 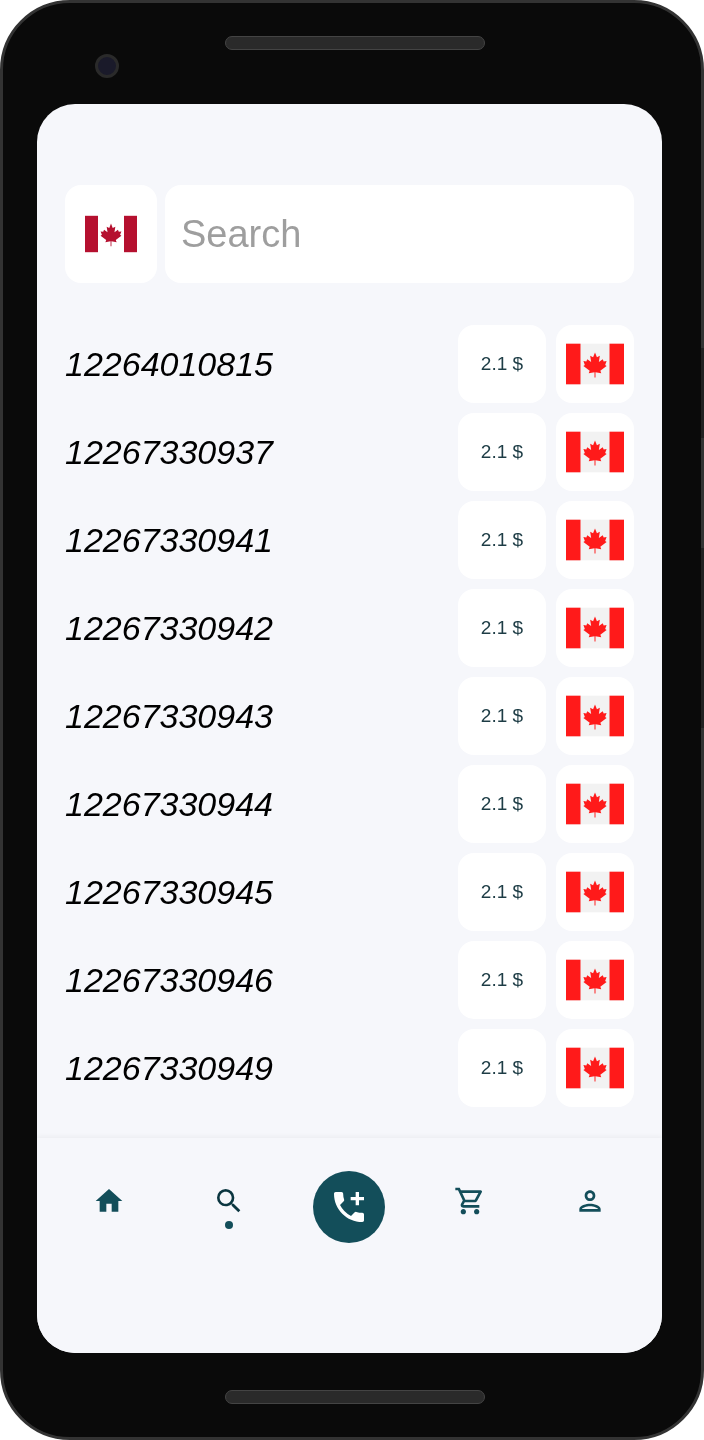 What do you see at coordinates (169, 628) in the screenshot?
I see `phone-number: 12267330942` at bounding box center [169, 628].